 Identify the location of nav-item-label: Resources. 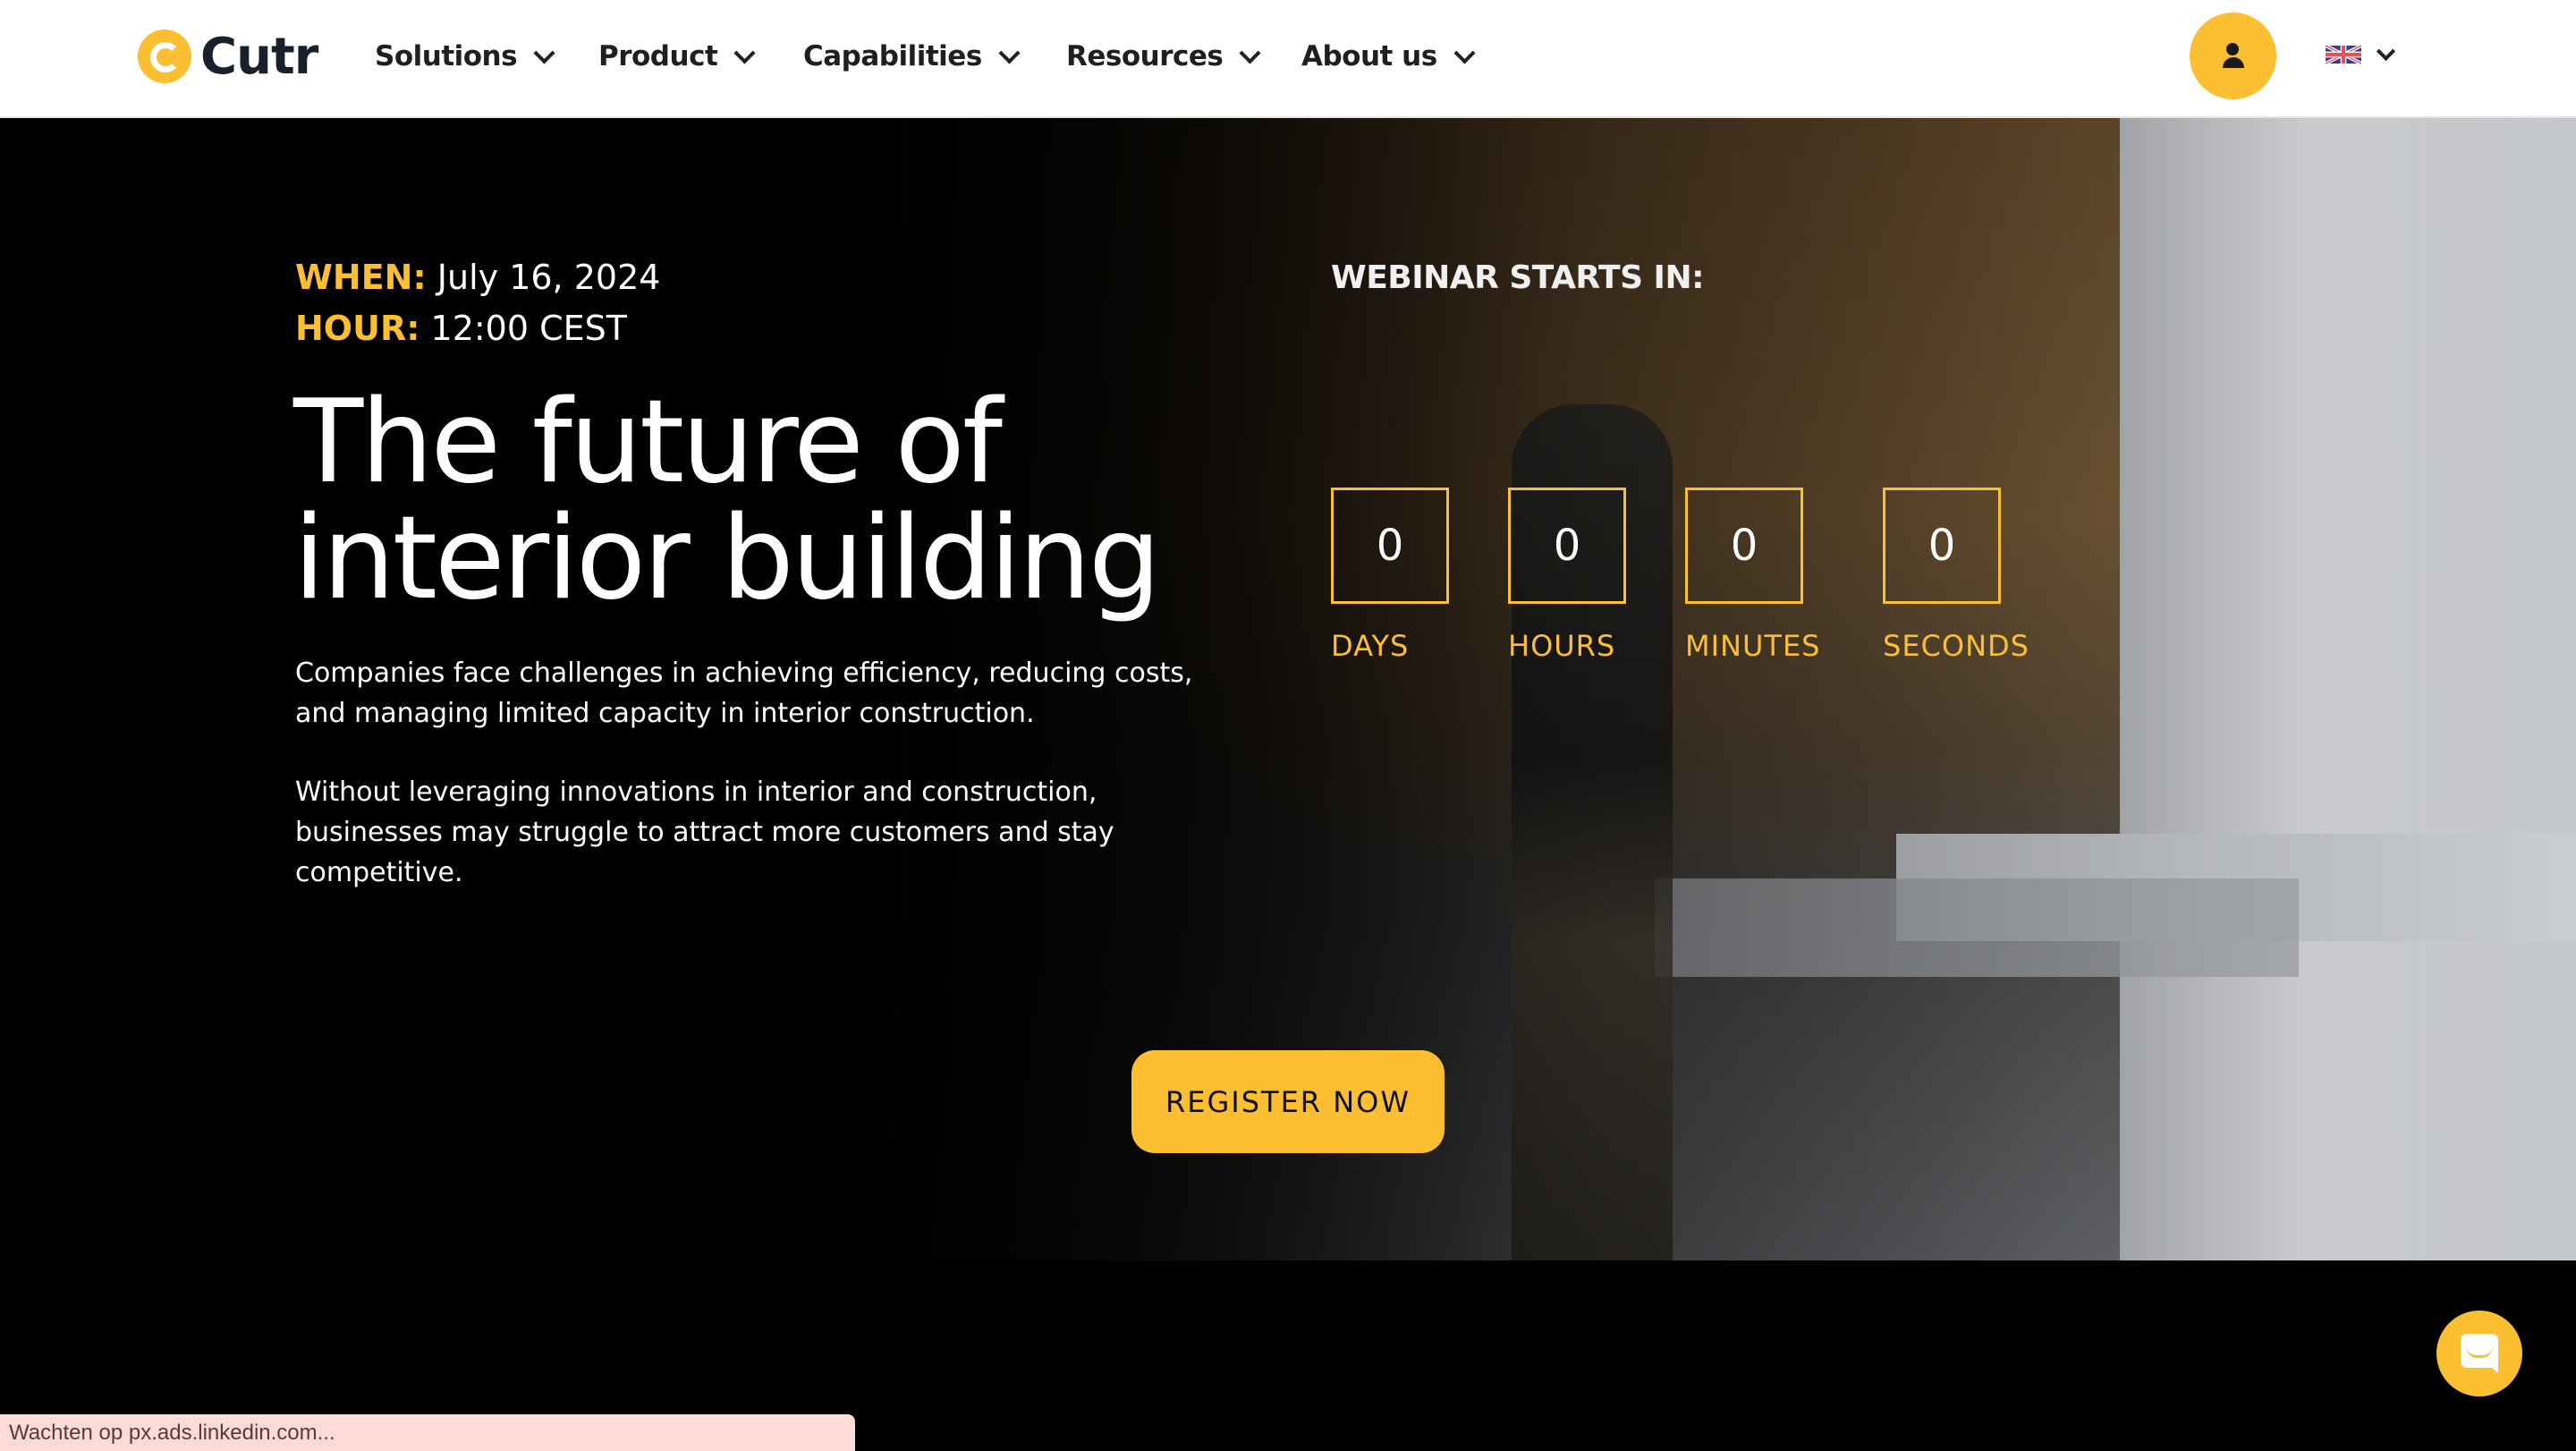
(1145, 56).